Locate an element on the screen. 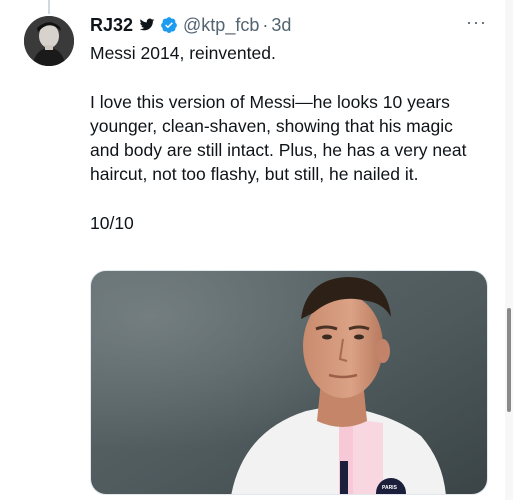 The height and width of the screenshot is (500, 513). handle: @ktp_fcb is located at coordinates (221, 25).